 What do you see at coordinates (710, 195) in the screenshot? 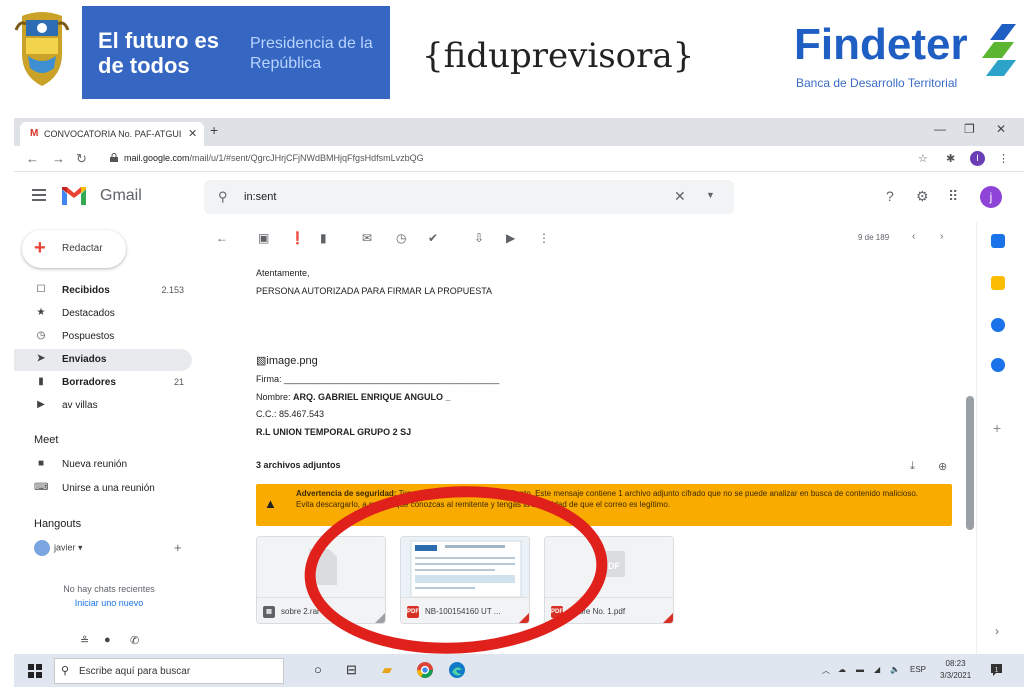
I see `search-options-icon: ▼` at bounding box center [710, 195].